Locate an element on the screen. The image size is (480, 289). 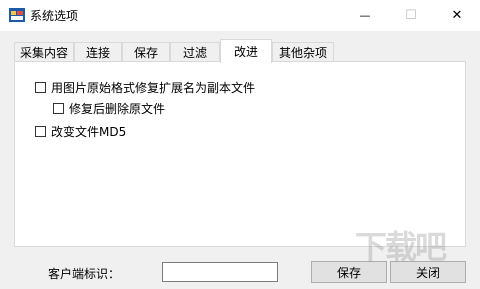
tab-collect-content: 采集内容 is located at coordinates (44, 52).